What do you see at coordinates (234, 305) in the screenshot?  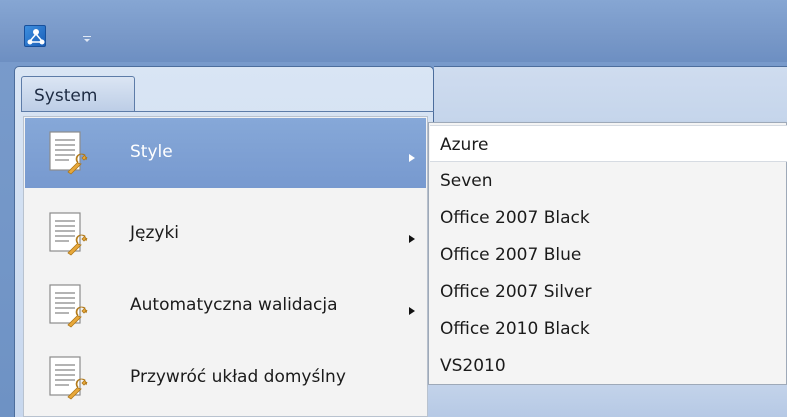 I see `menu-item-label: Automatyczna walidacja` at bounding box center [234, 305].